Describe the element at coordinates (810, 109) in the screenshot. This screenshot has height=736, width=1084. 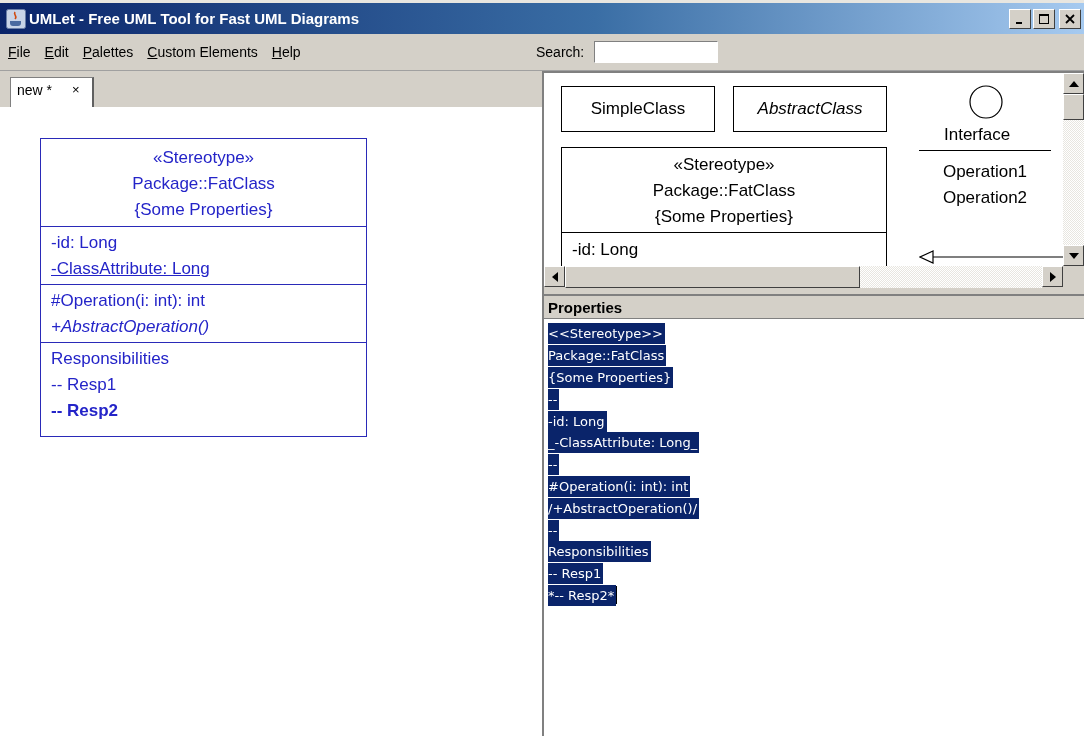
I see `abstract-class-element: AbstractClass` at that location.